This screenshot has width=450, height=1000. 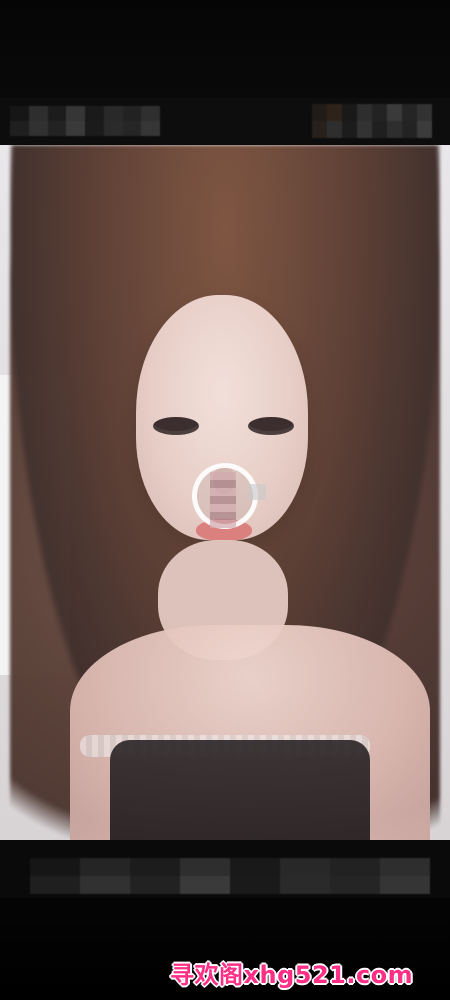 I want to click on left-eye, so click(x=176, y=426).